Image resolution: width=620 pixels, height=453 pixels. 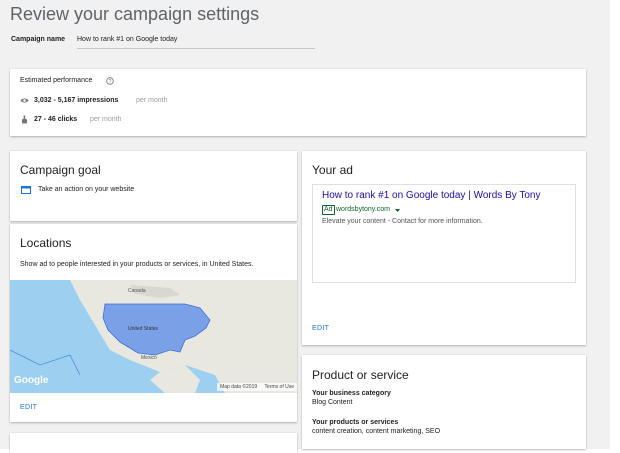 I want to click on performance-label: Estimated performance, so click(x=56, y=80).